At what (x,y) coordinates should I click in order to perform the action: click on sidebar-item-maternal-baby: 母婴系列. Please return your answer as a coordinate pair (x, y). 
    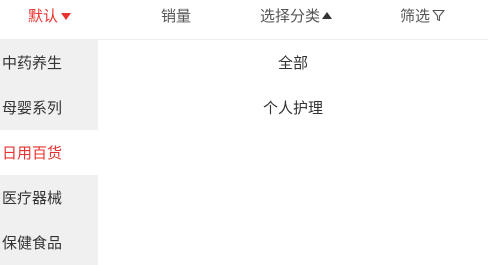
    Looking at the image, I should click on (49, 107).